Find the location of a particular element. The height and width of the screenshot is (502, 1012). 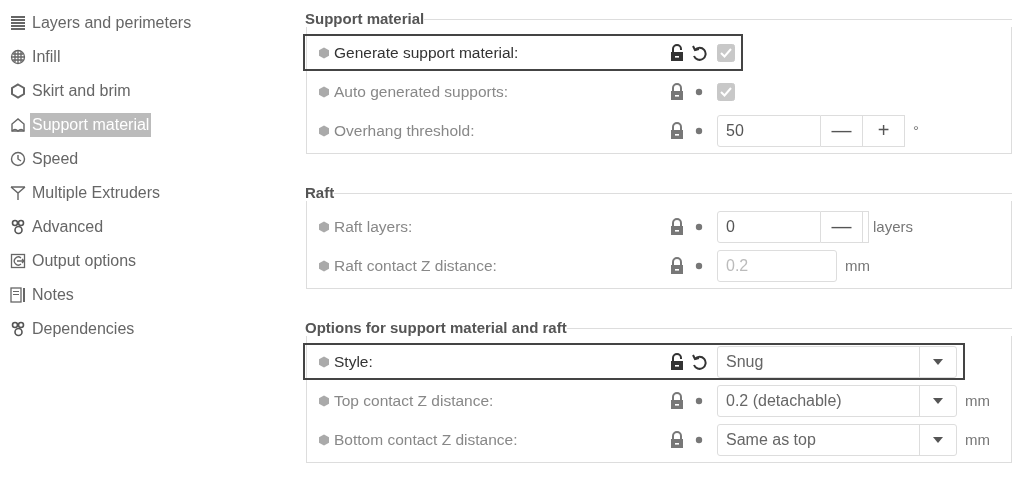

unit-label: layers is located at coordinates (893, 226).